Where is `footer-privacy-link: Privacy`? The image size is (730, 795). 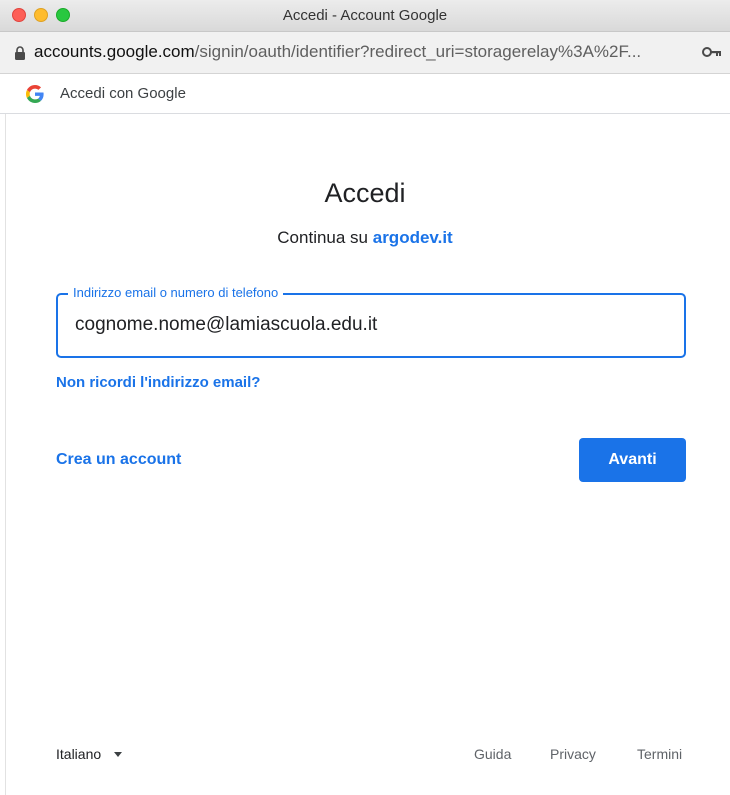
footer-privacy-link: Privacy is located at coordinates (573, 754).